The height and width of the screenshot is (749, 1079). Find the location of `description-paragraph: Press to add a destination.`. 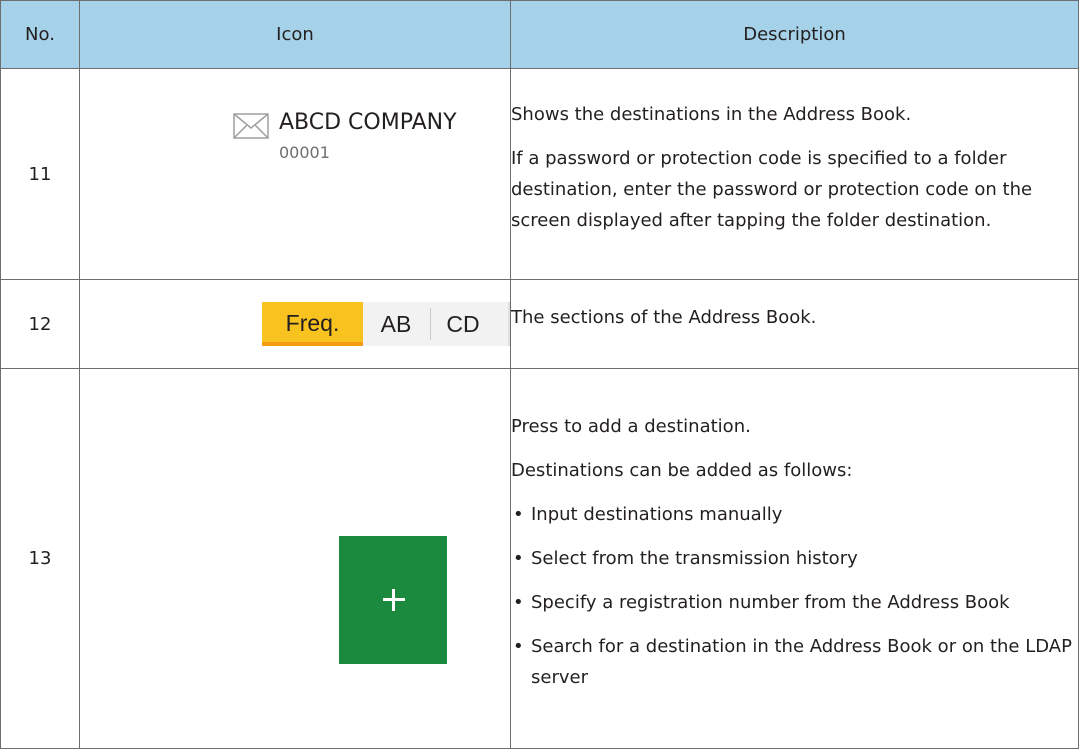

description-paragraph: Press to add a destination. is located at coordinates (631, 426).